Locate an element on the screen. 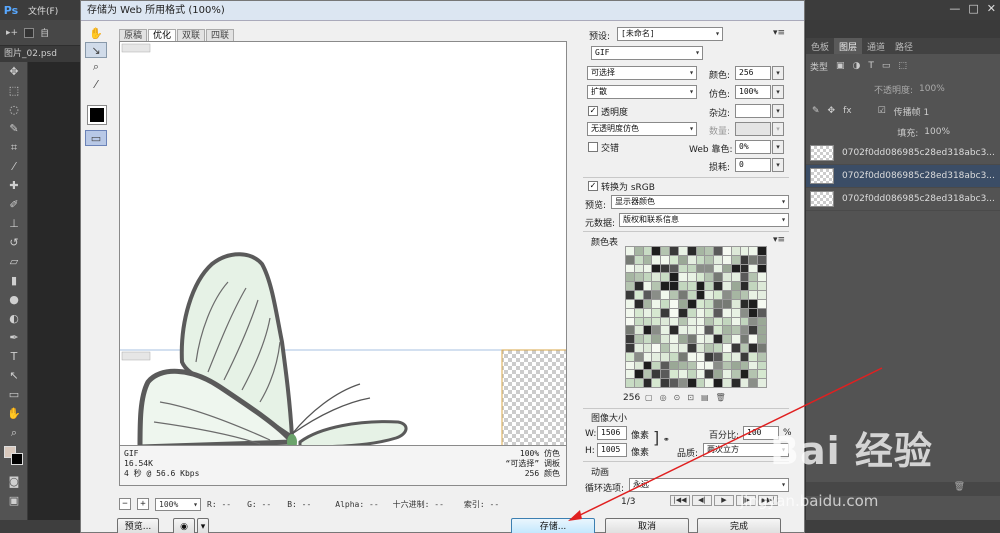  tab-channels: 通道 is located at coordinates (876, 46).